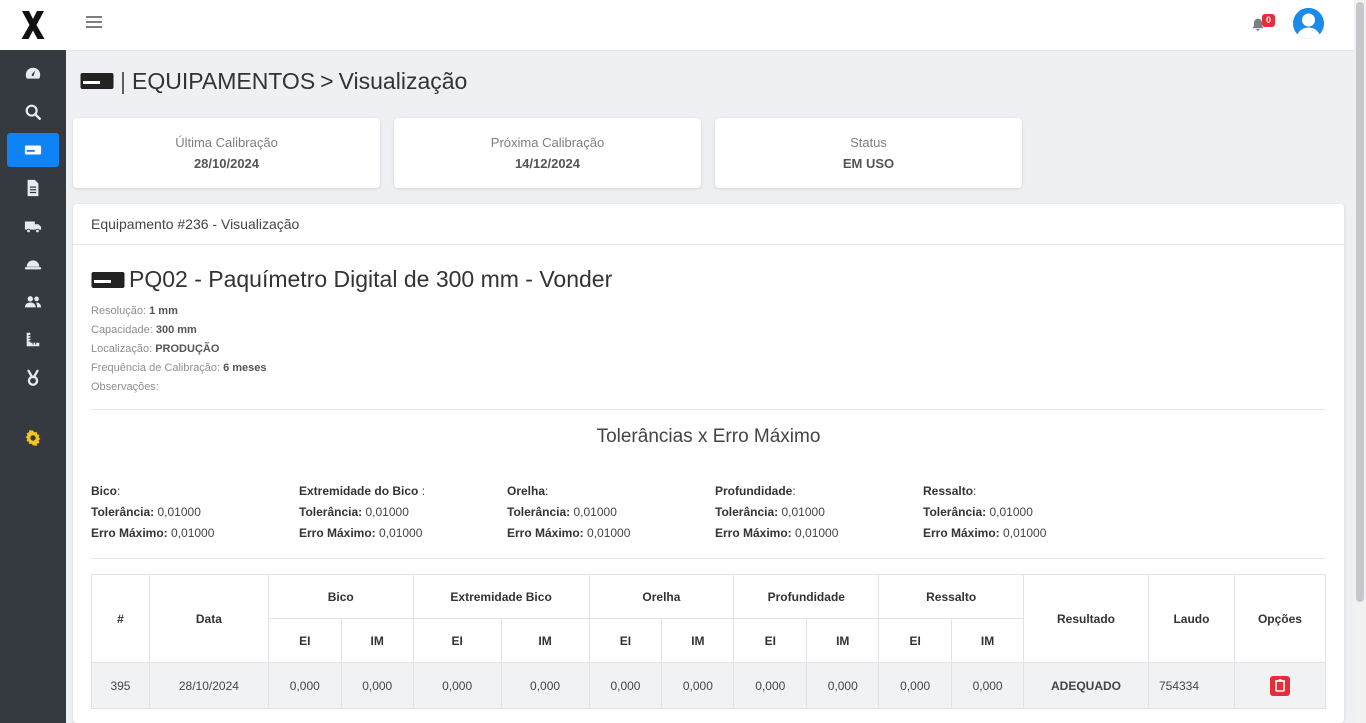  I want to click on sidebar-item-settings, so click(33, 438).